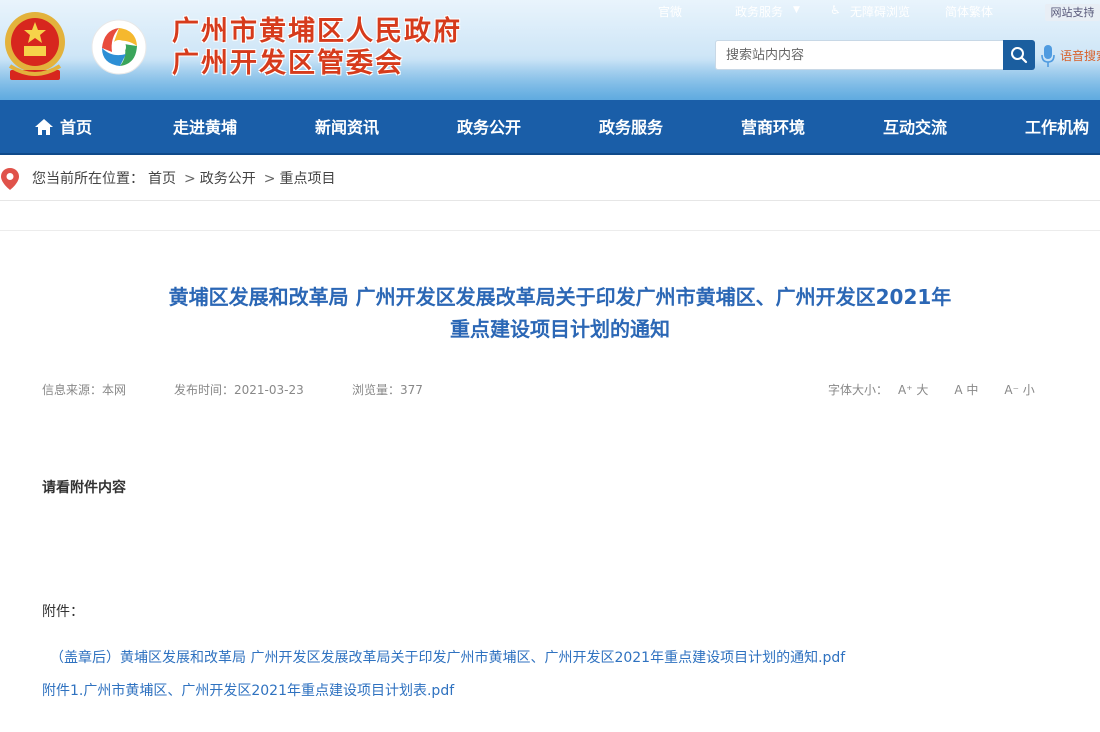 Image resolution: width=1100 pixels, height=732 pixels. What do you see at coordinates (205, 127) in the screenshot?
I see `nav-item-about: 走进黄埔` at bounding box center [205, 127].